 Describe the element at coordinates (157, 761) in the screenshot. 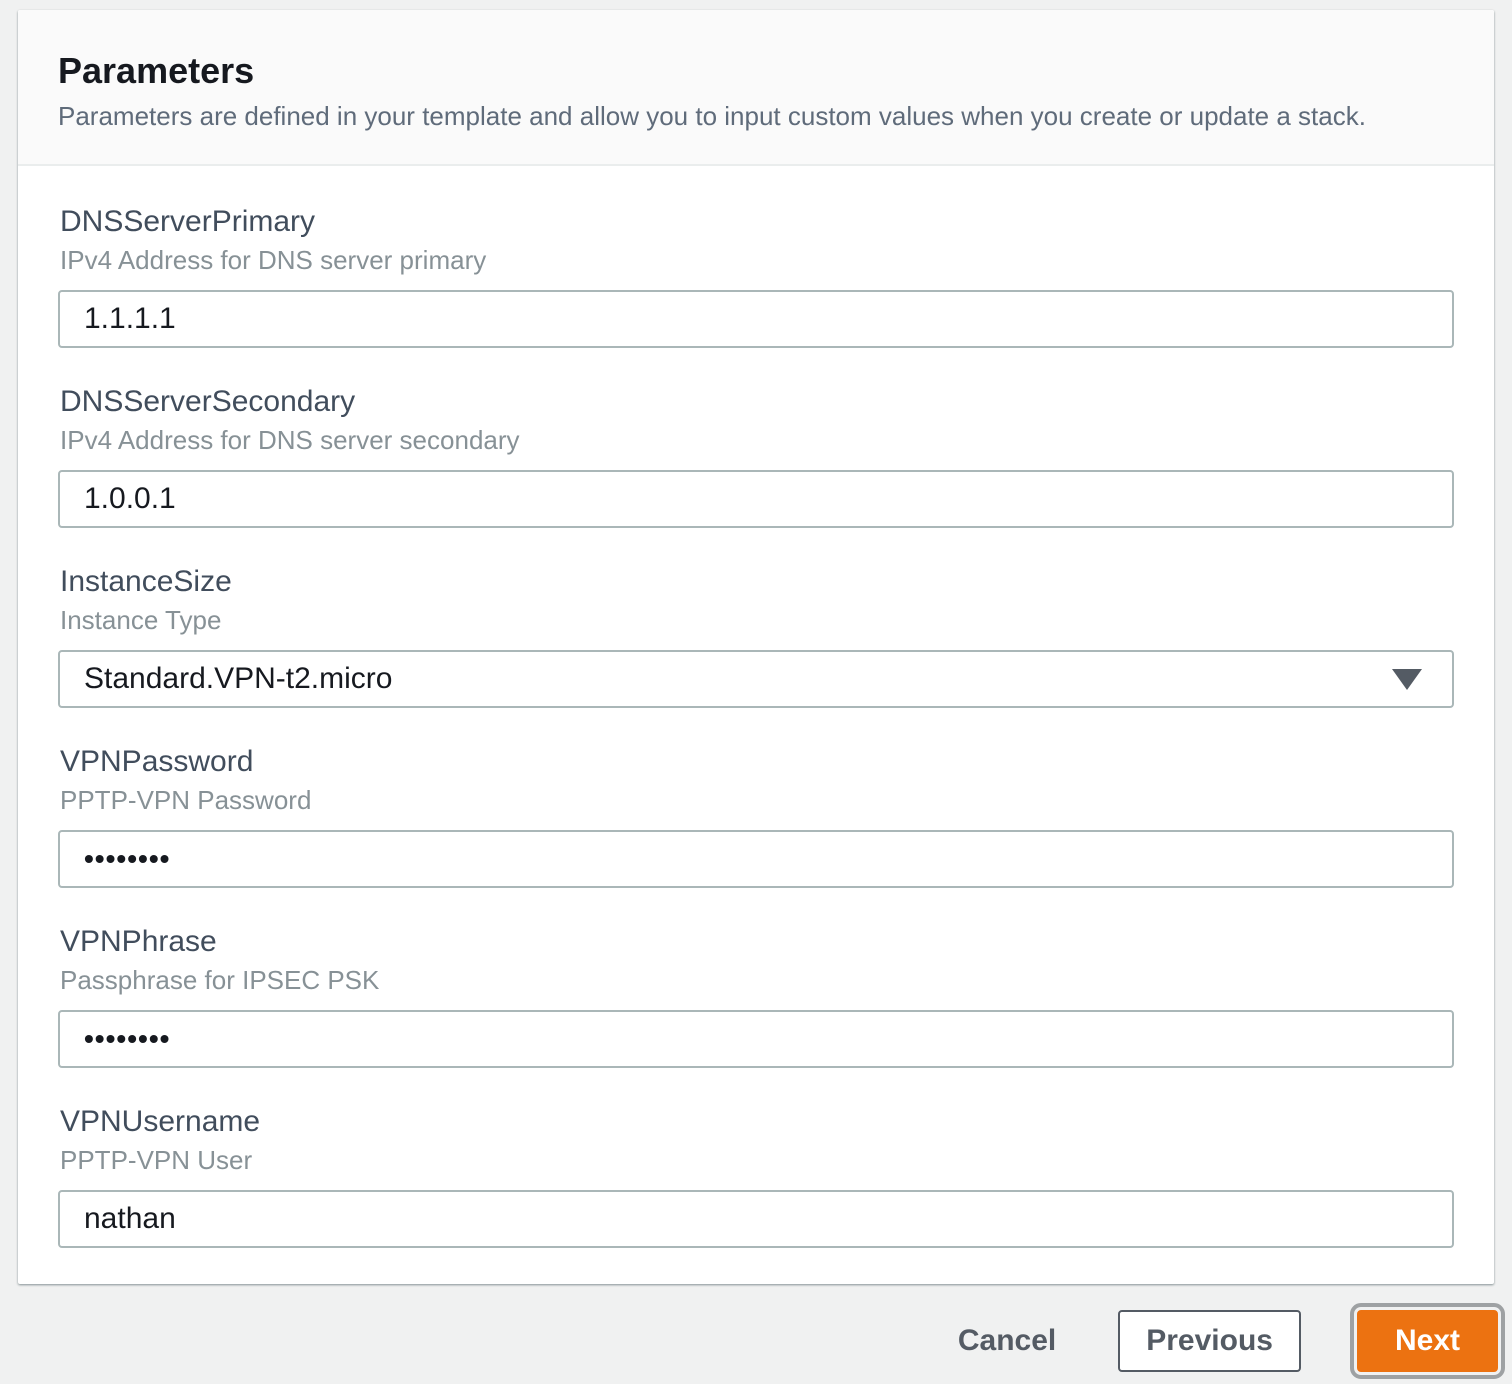

I see `field-label: VPNPassword` at that location.